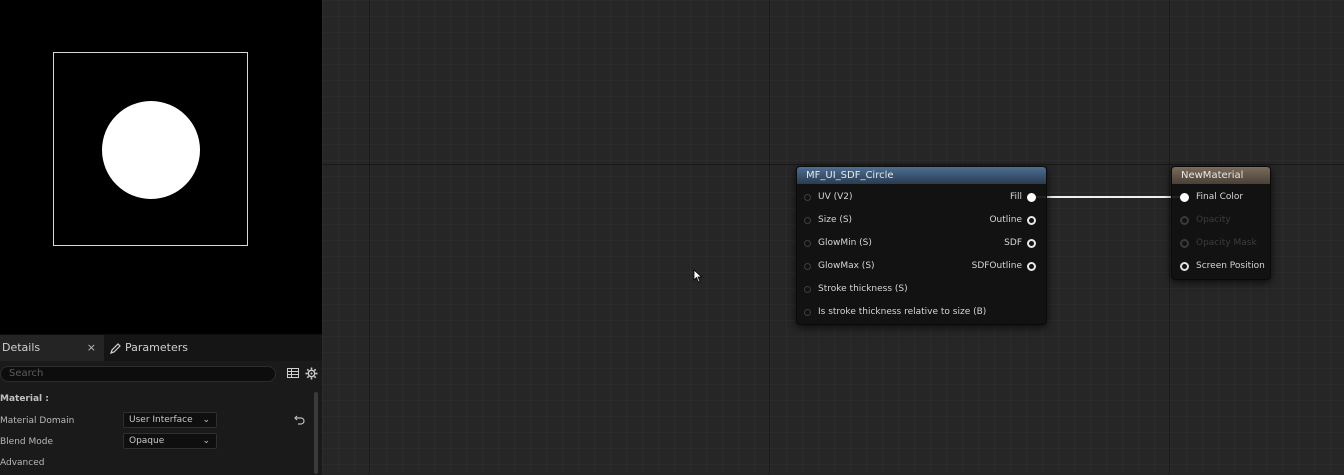 Image resolution: width=1344 pixels, height=475 pixels. I want to click on blend-mode-dropdown: Opaque ⌄, so click(170, 441).